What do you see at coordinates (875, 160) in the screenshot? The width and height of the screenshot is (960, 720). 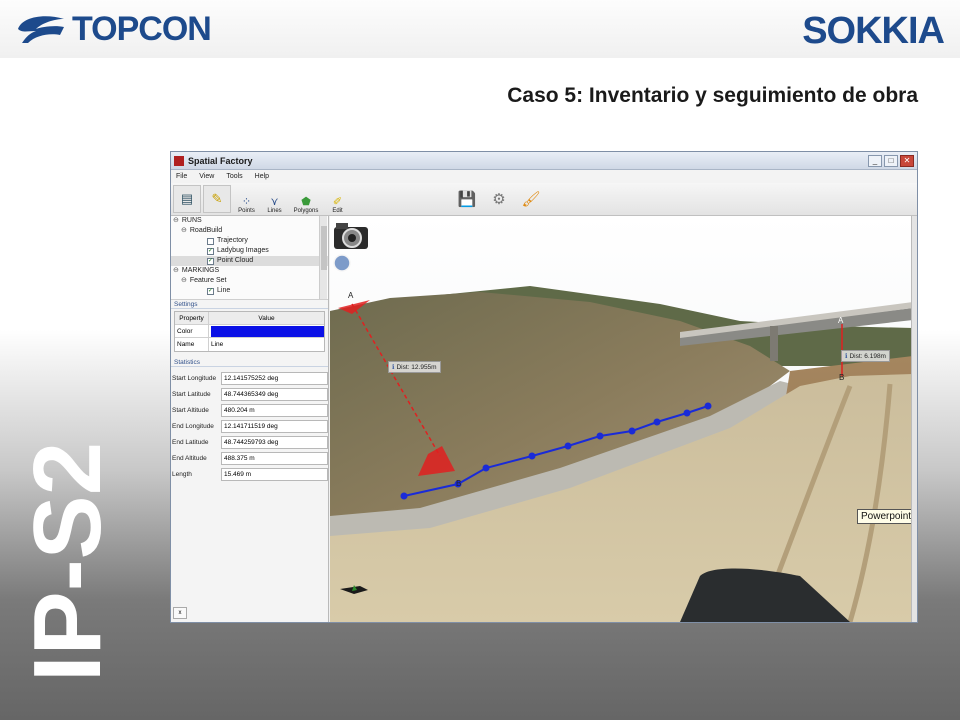 I see `minimize-button: _` at bounding box center [875, 160].